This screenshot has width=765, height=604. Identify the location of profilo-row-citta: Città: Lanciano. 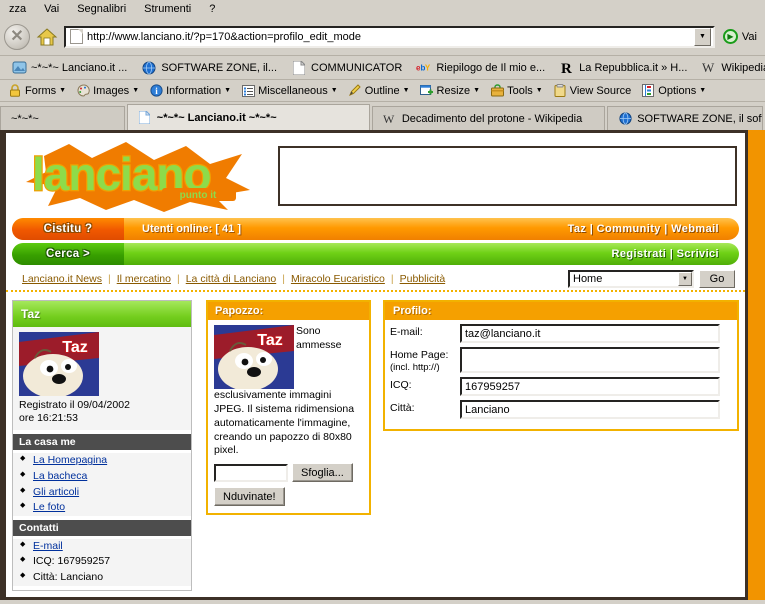
(561, 409).